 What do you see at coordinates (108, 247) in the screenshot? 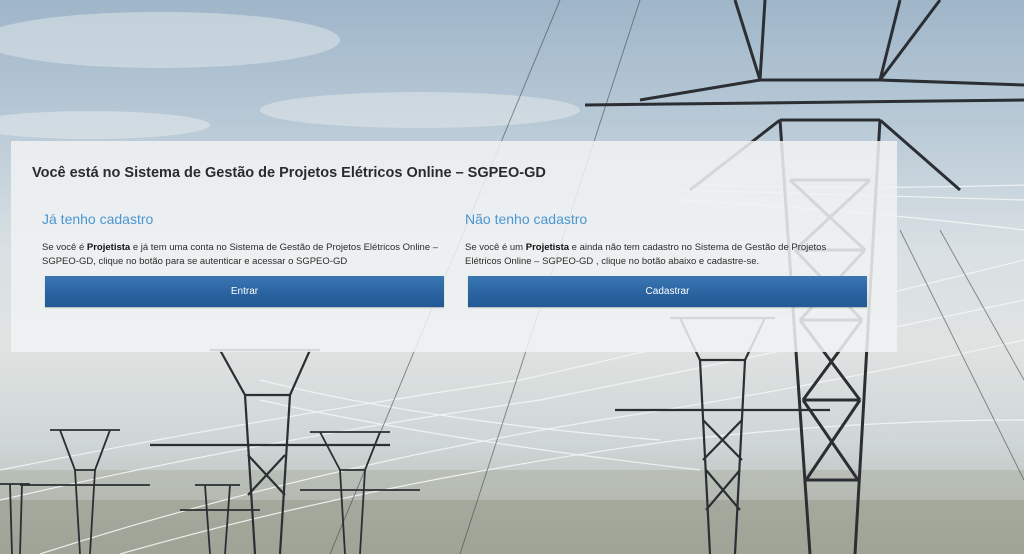
I see `existing-text-bold: Projetista` at bounding box center [108, 247].